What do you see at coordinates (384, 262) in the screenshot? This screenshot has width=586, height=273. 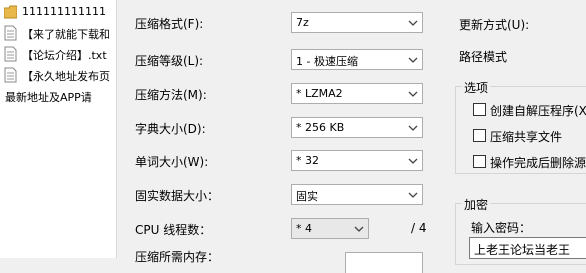 I see `memory-value-box` at bounding box center [384, 262].